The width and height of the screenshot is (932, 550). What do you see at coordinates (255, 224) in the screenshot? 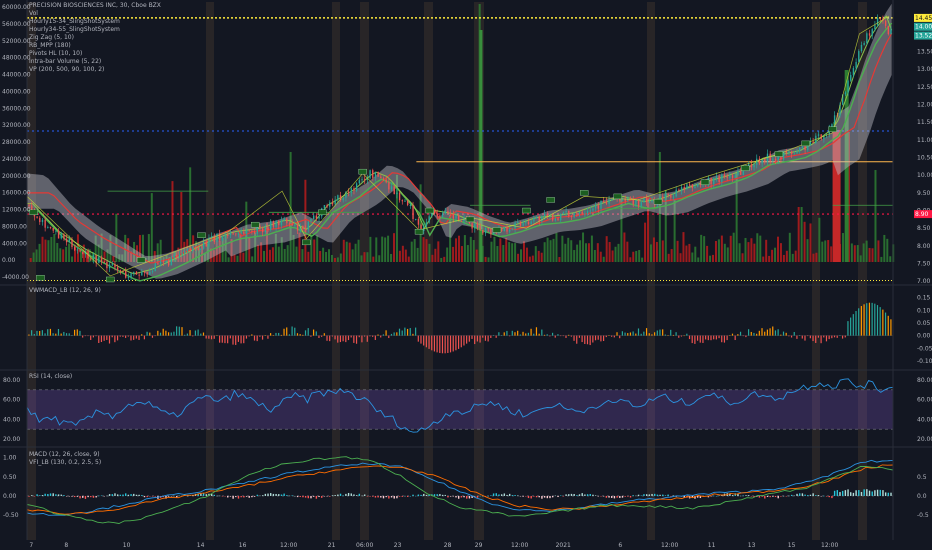
I see `pivot-marker` at bounding box center [255, 224].